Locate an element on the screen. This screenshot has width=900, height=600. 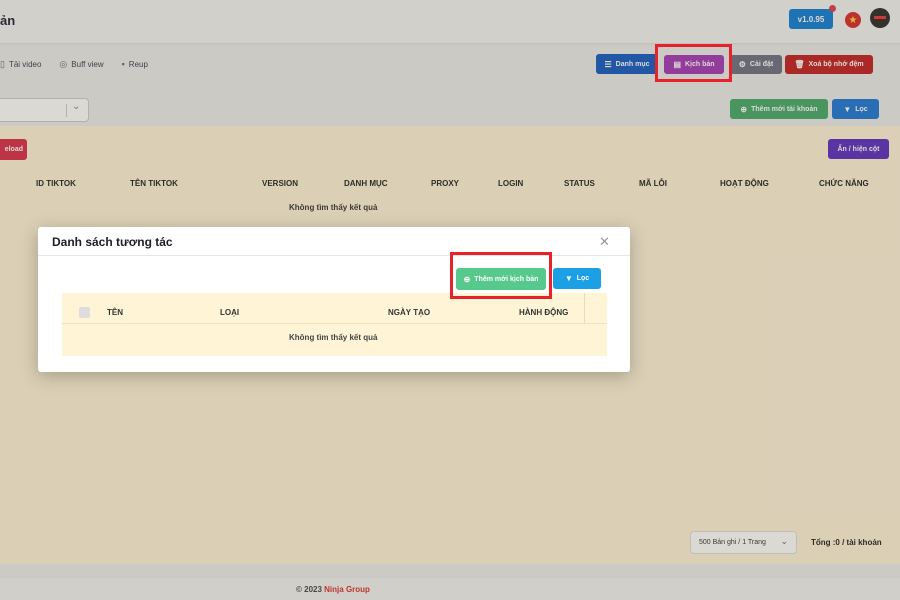
select-all-checkbox is located at coordinates (84, 312).